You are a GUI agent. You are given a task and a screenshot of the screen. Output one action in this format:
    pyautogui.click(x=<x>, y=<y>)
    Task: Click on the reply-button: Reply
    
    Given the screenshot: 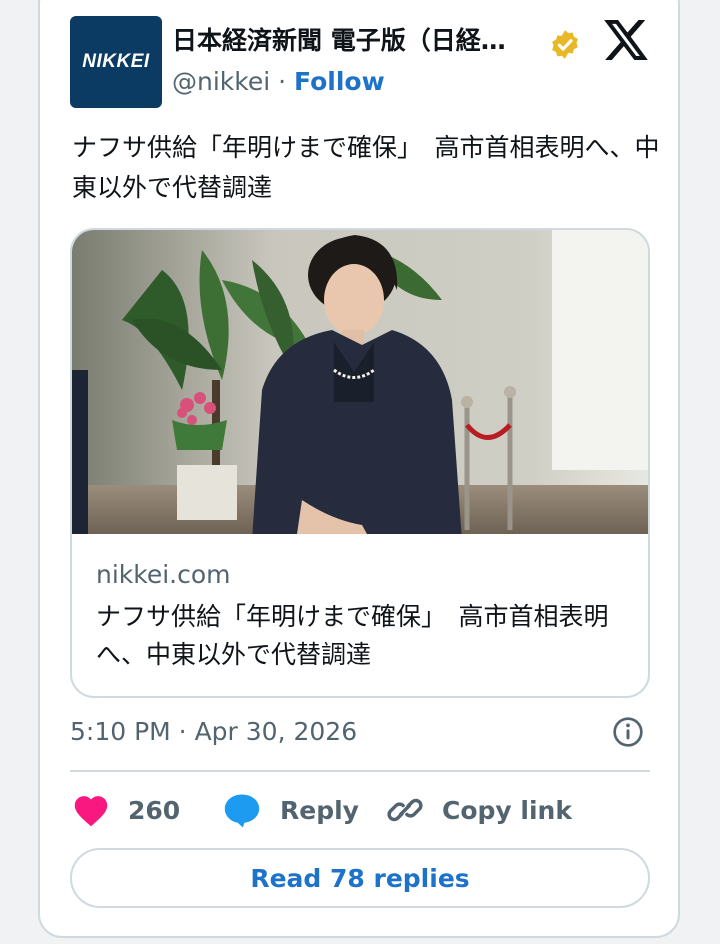 What is the action you would take?
    pyautogui.click(x=290, y=810)
    